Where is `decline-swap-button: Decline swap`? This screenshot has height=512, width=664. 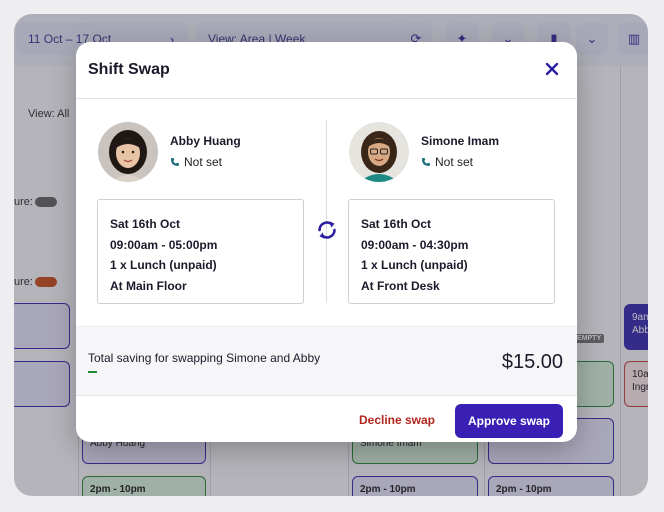 decline-swap-button: Decline swap is located at coordinates (397, 420).